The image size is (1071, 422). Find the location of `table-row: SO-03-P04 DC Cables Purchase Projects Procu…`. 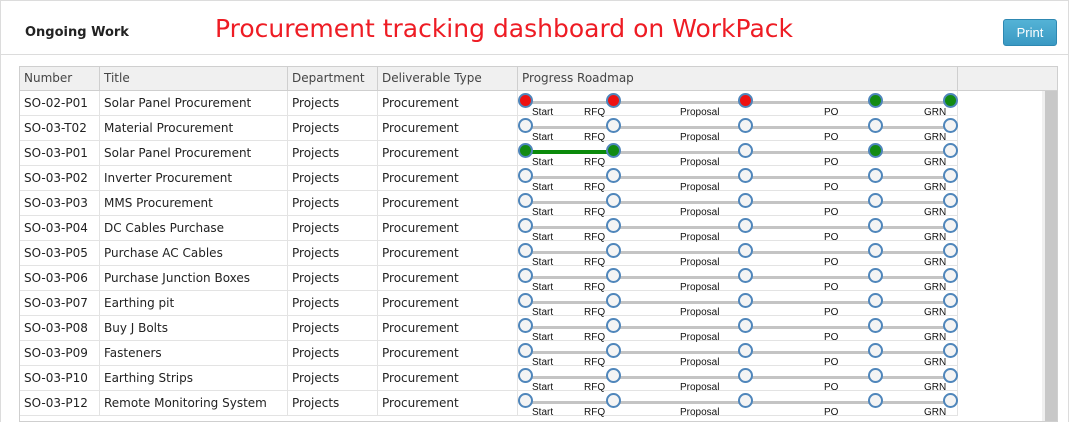

table-row: SO-03-P04 DC Cables Purchase Projects Procu… is located at coordinates (489, 229).